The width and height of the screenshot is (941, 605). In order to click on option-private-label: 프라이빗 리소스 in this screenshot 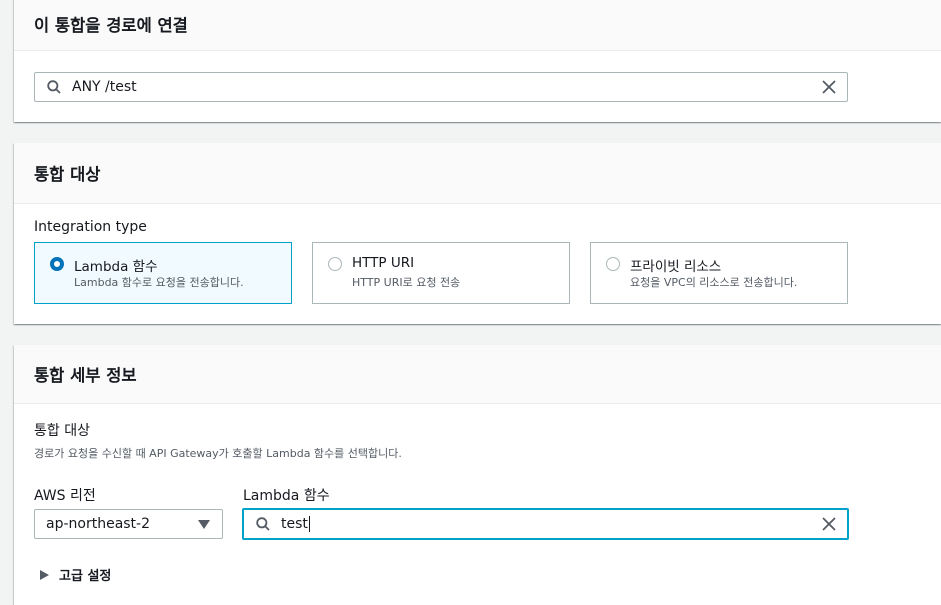, I will do `click(676, 267)`.